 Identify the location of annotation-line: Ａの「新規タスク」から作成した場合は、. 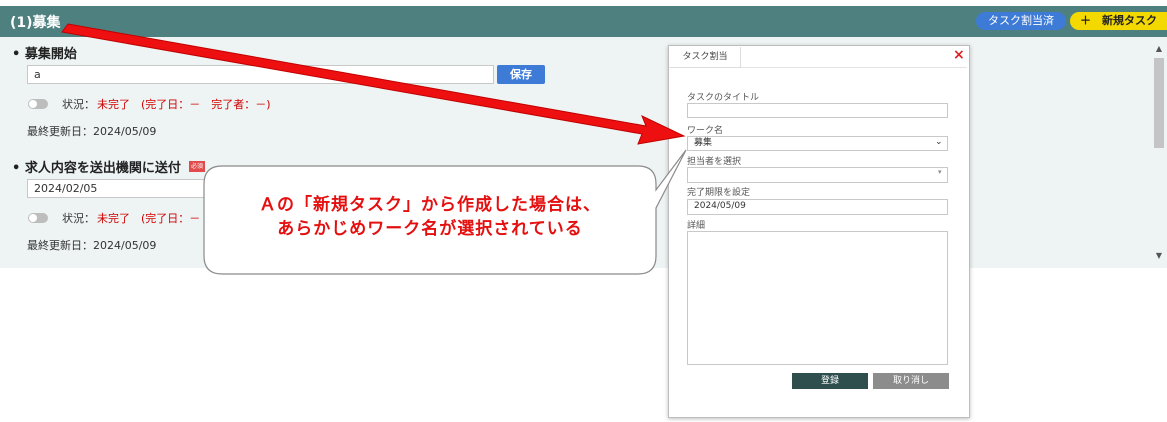
(430, 205).